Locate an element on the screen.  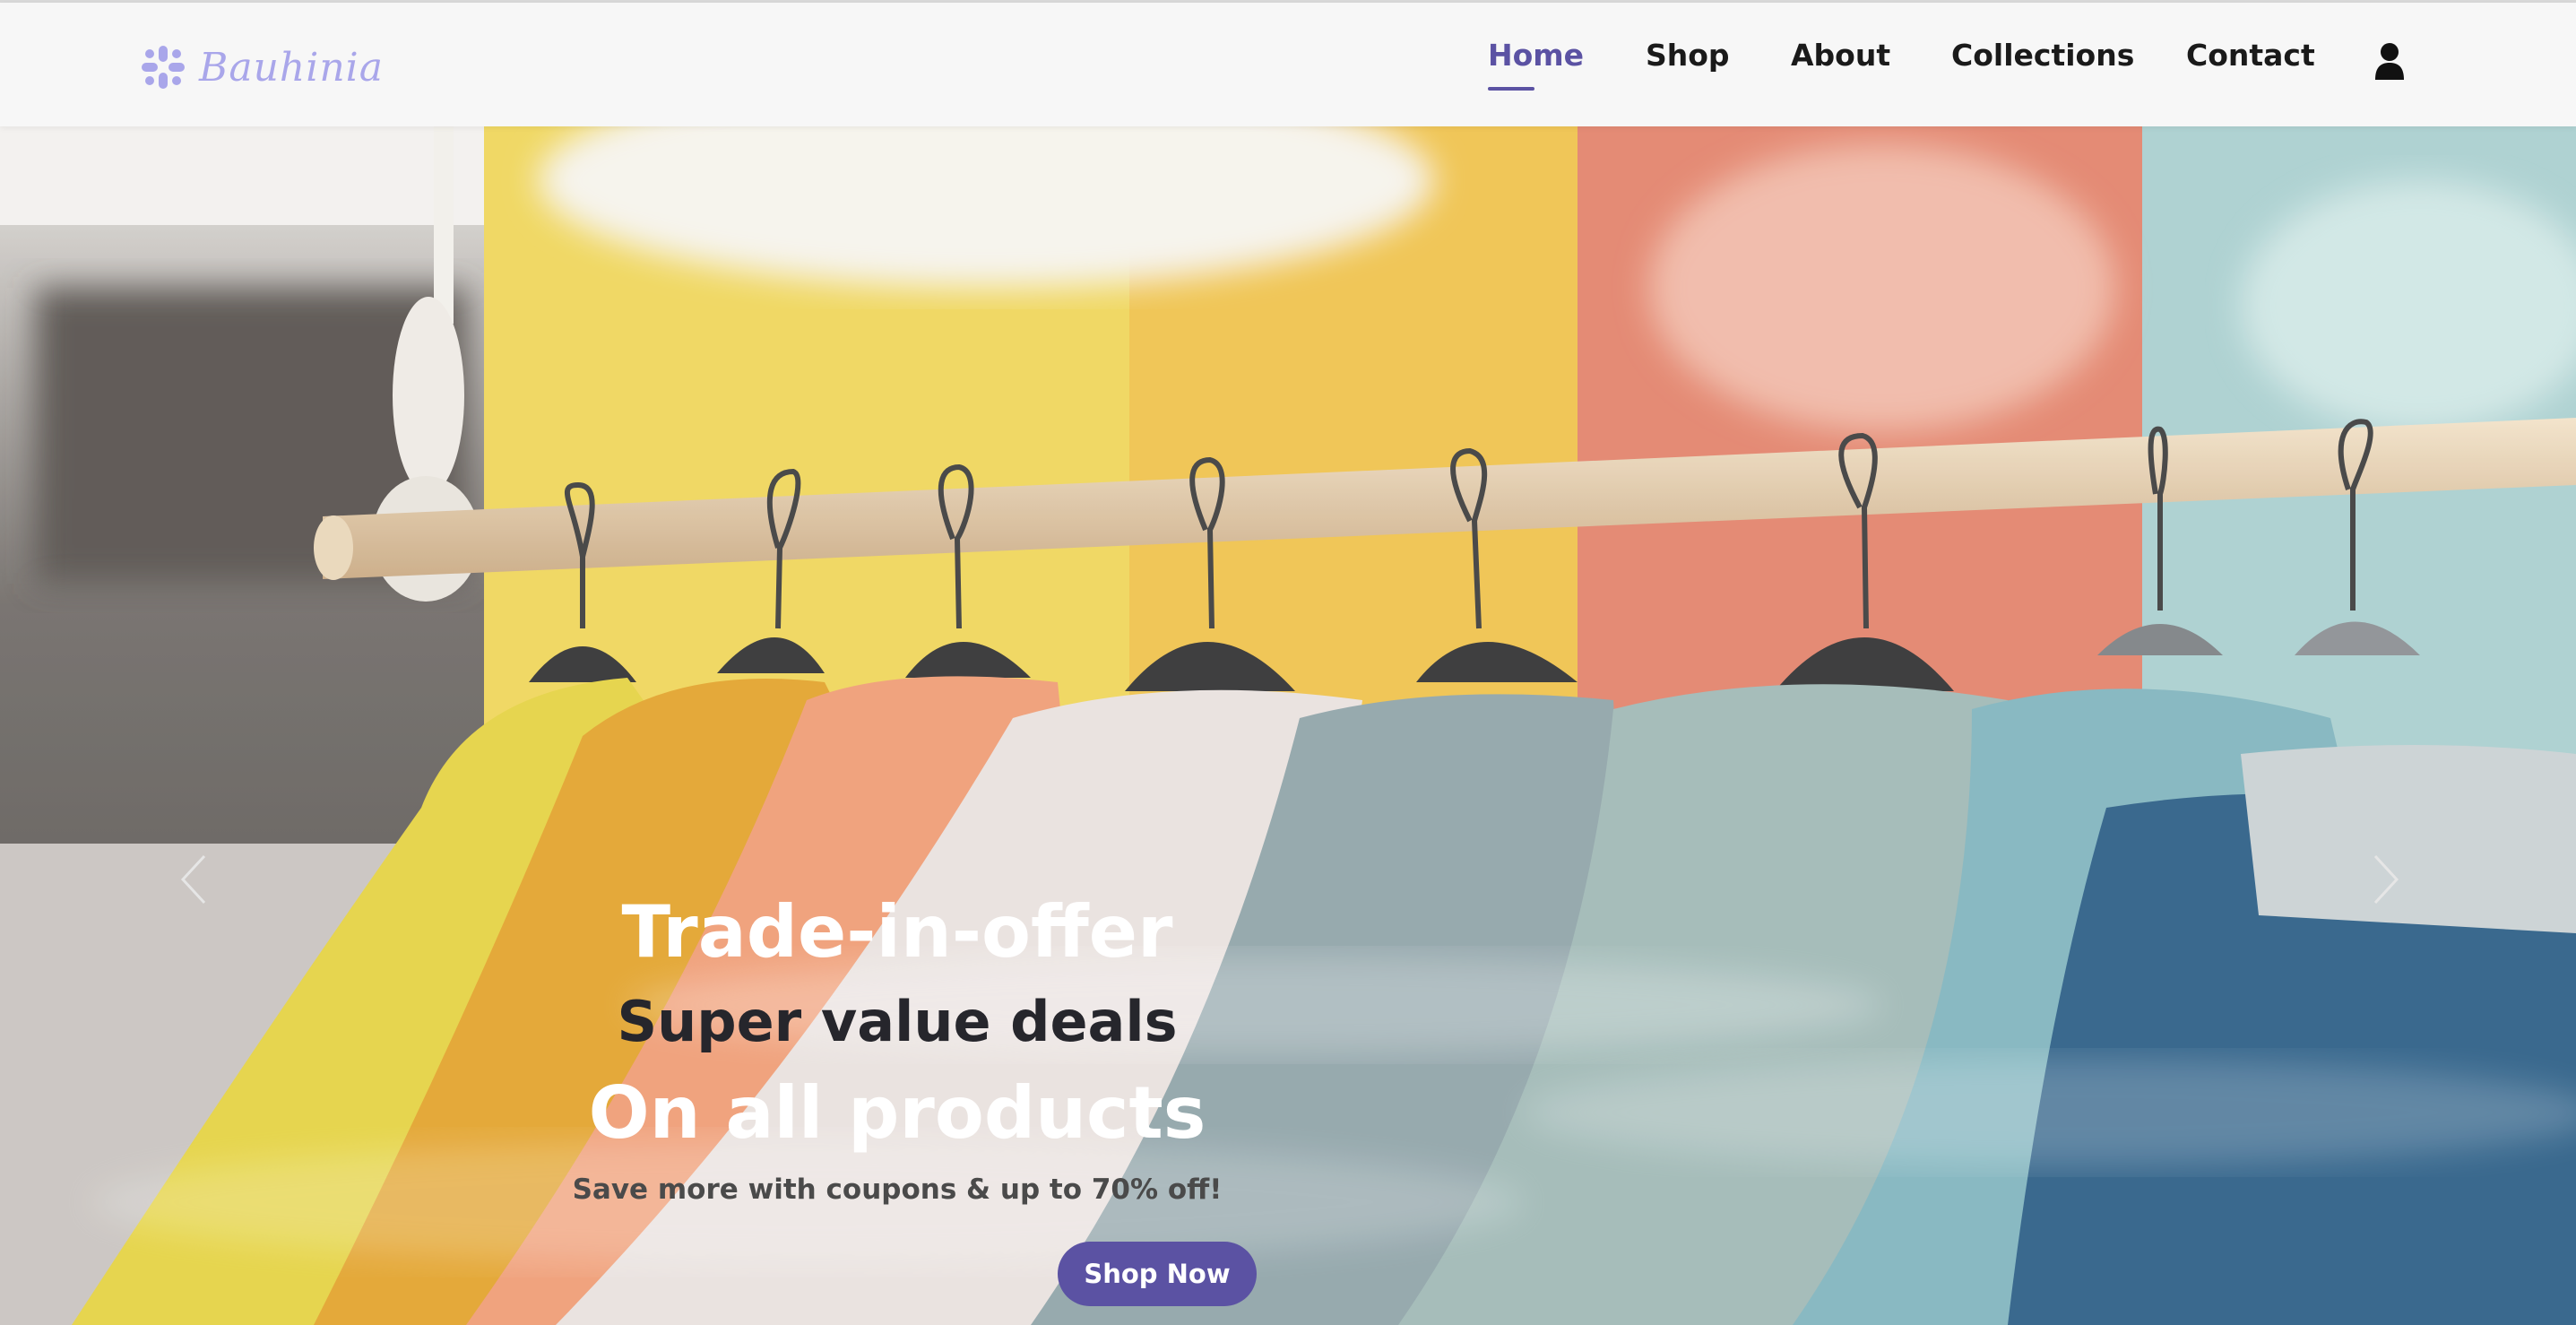
hero-tagline: Save more with coupons & up to 70% off! is located at coordinates (897, 1190).